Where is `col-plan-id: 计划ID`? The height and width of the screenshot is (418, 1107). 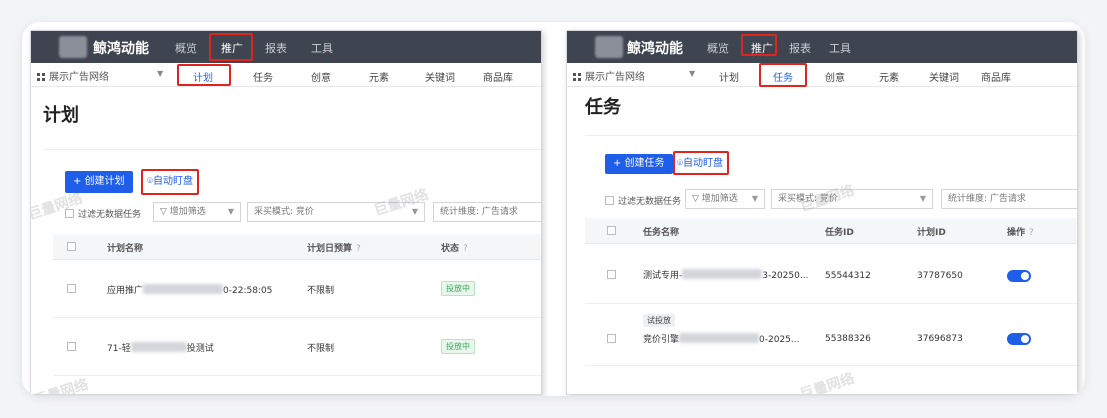 col-plan-id: 计划ID is located at coordinates (931, 231).